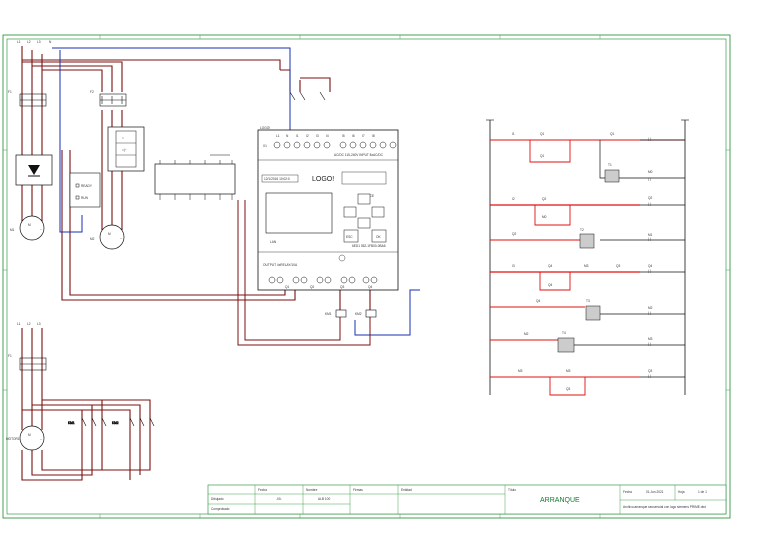 The height and width of the screenshot is (543, 768). I want to click on tb-sheet: 1 de 1, so click(702, 492).